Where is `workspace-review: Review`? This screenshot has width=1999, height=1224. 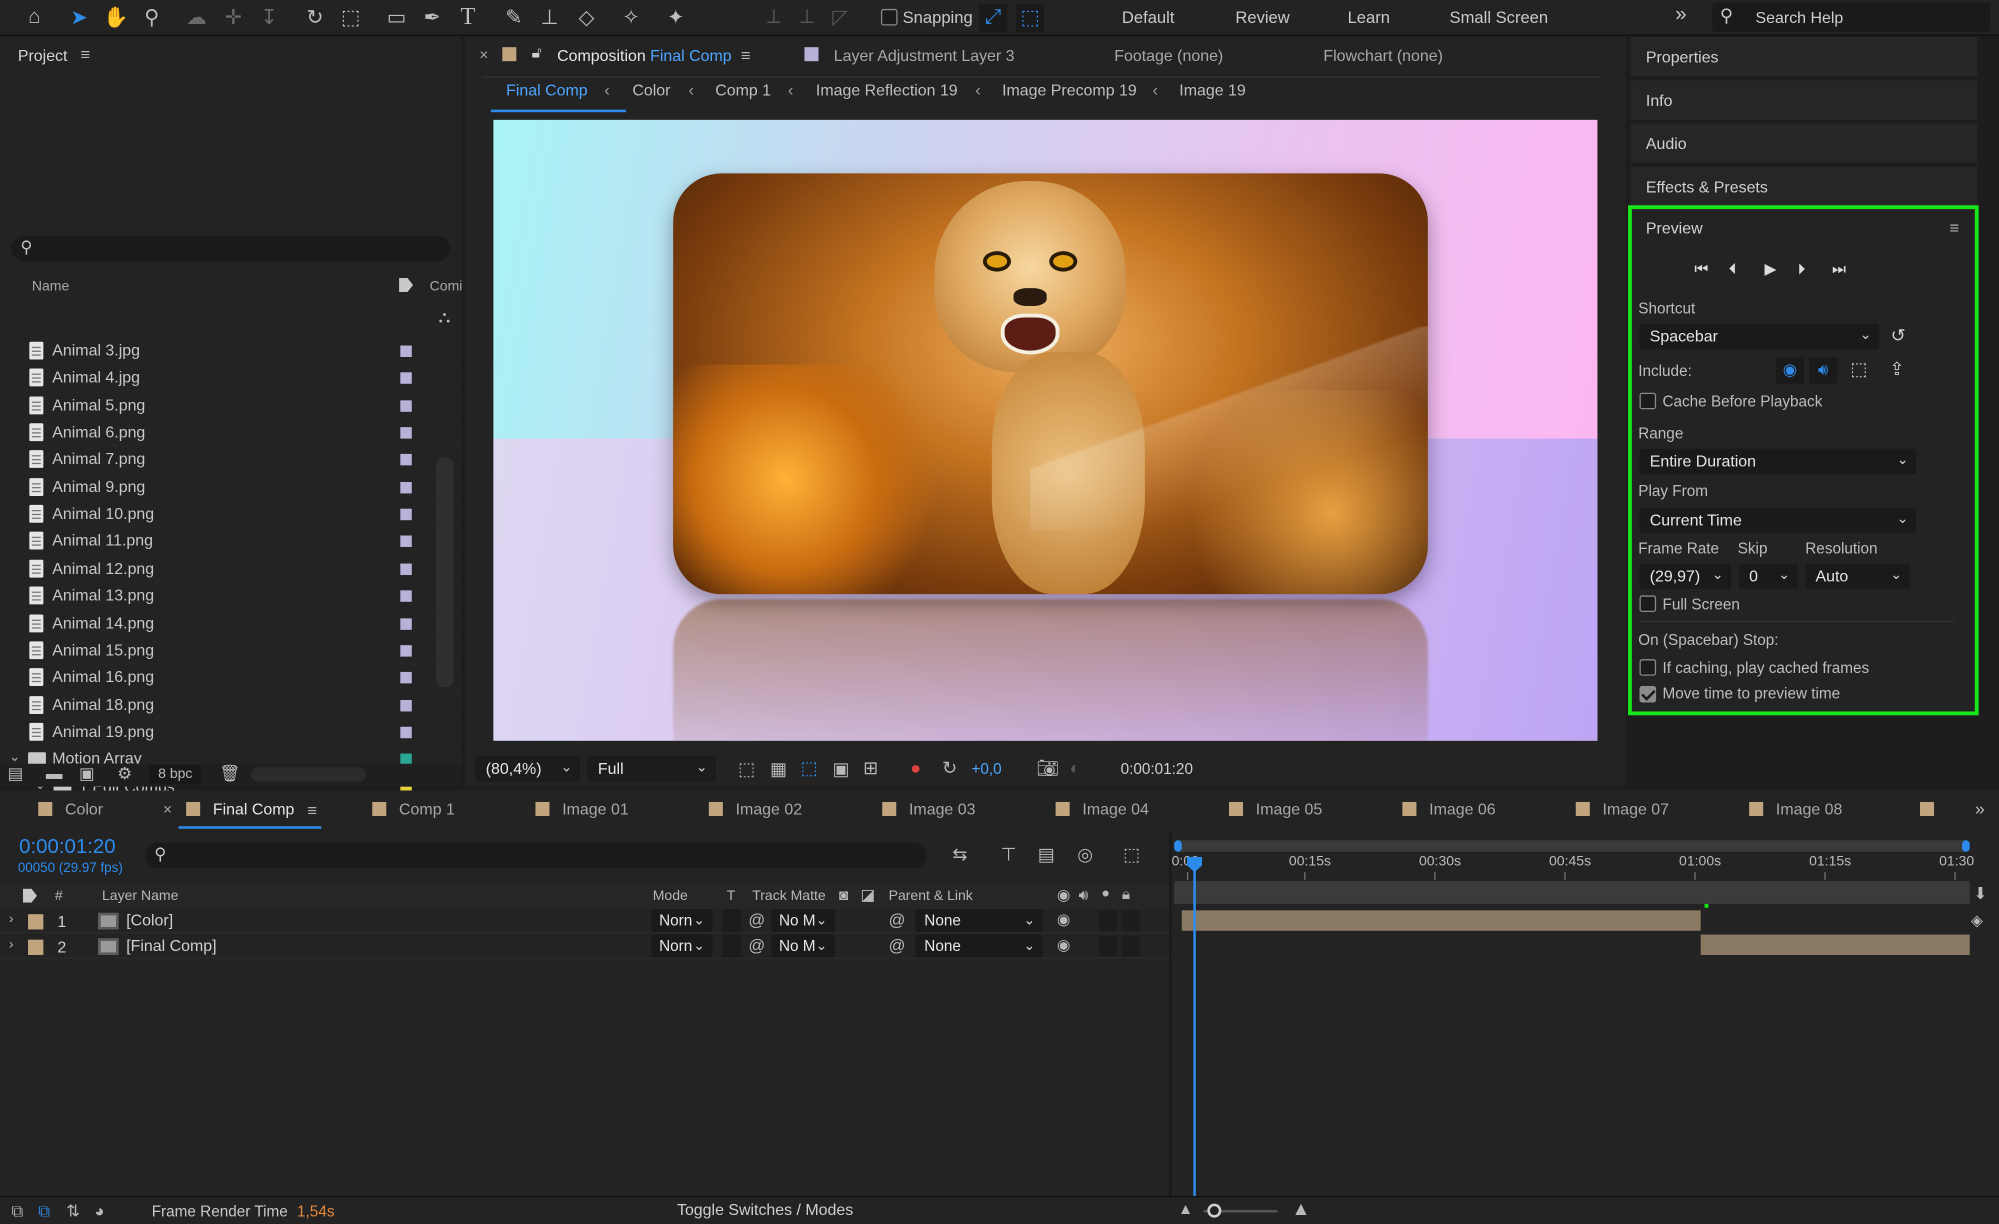 workspace-review: Review is located at coordinates (1262, 17).